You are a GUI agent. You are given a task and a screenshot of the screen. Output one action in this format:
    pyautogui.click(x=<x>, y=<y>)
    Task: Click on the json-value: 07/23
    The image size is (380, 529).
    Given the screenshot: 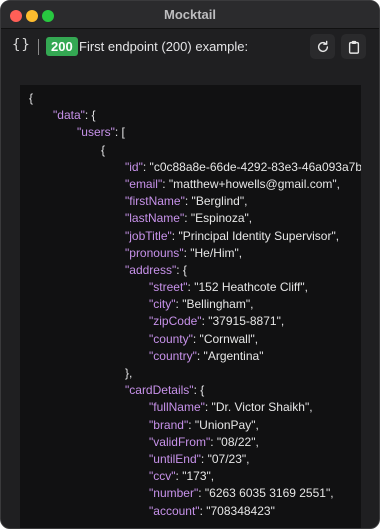 What is the action you would take?
    pyautogui.click(x=226, y=458)
    